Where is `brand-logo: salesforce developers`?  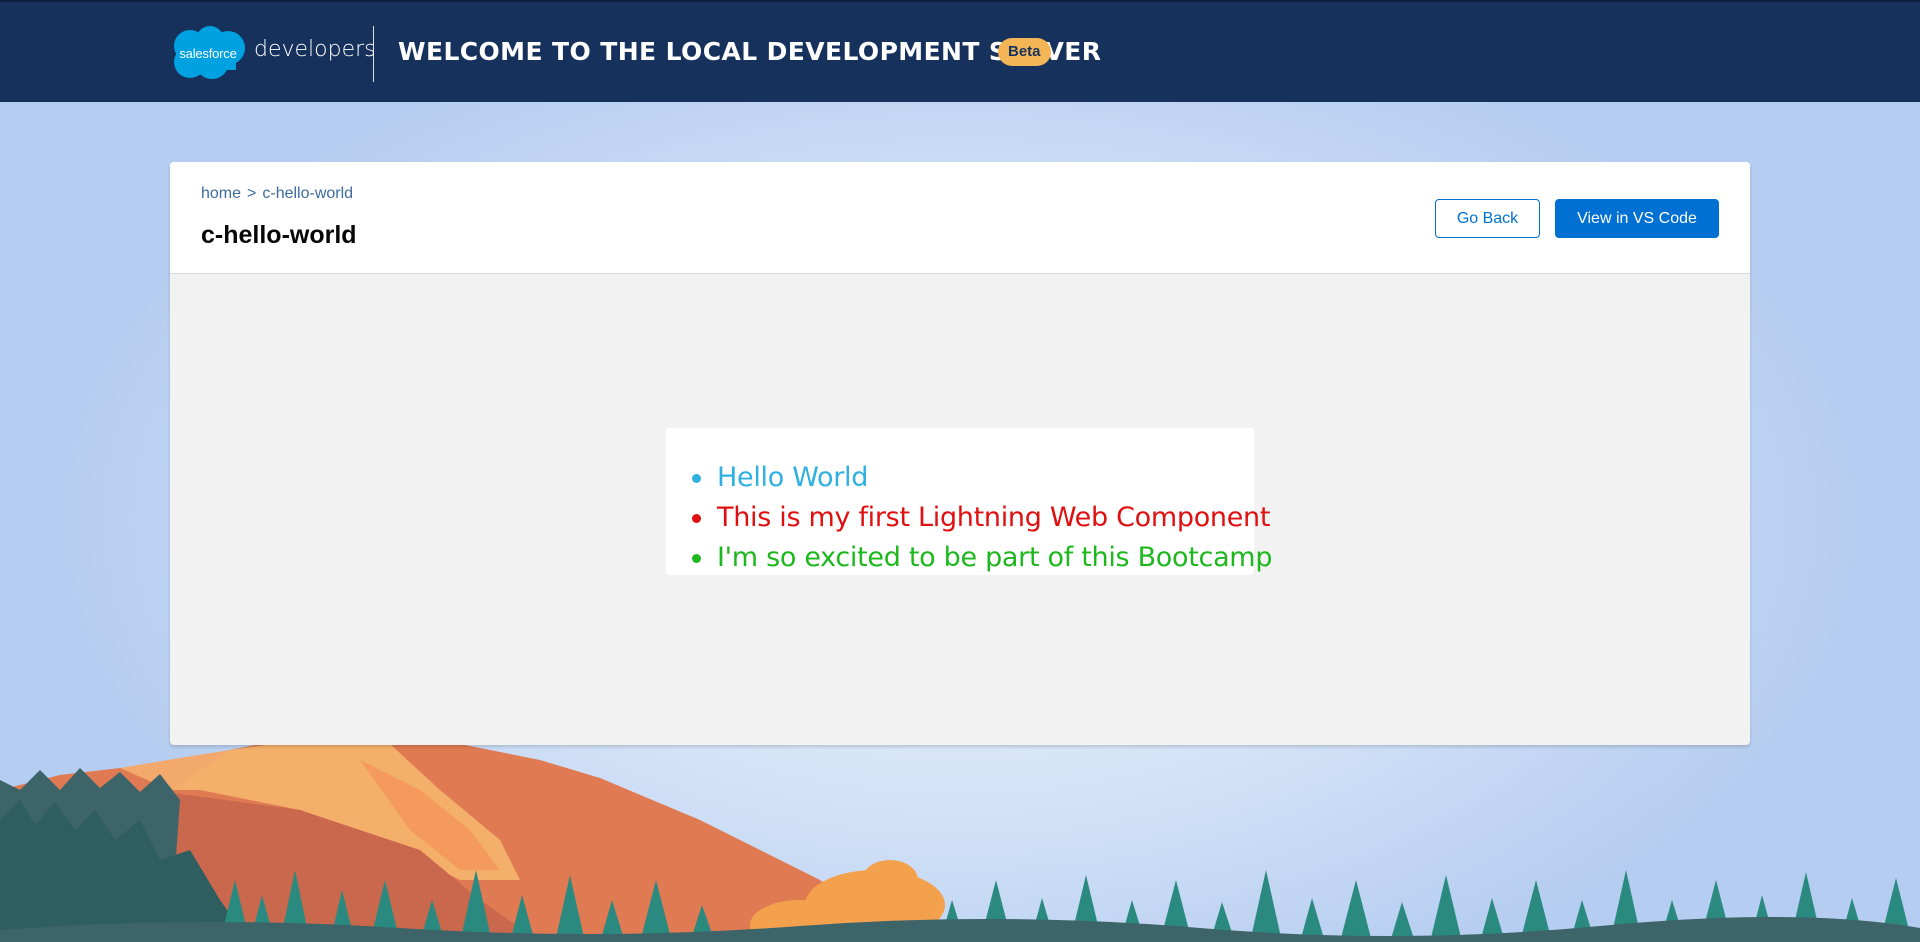 brand-logo: salesforce developers is located at coordinates (272, 53).